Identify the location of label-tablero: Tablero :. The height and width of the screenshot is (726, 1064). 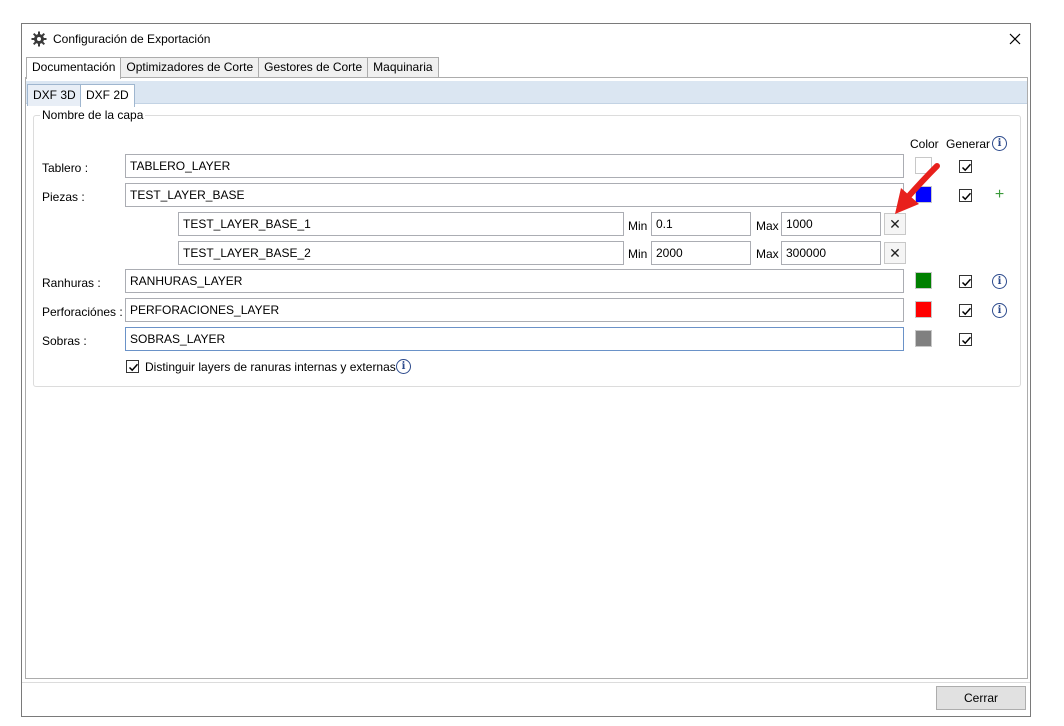
(65, 168).